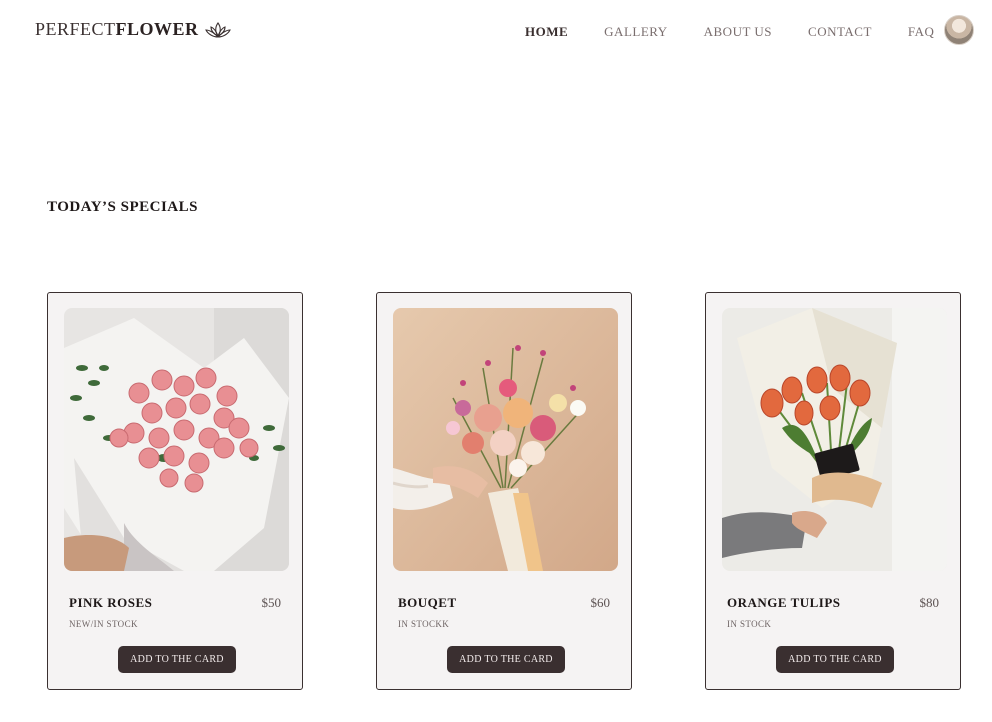 The height and width of the screenshot is (722, 992). What do you see at coordinates (424, 624) in the screenshot?
I see `product-stock-status: IN STOCKK` at bounding box center [424, 624].